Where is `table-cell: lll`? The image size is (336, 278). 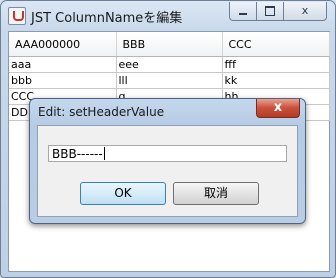 table-cell: lll is located at coordinates (169, 80).